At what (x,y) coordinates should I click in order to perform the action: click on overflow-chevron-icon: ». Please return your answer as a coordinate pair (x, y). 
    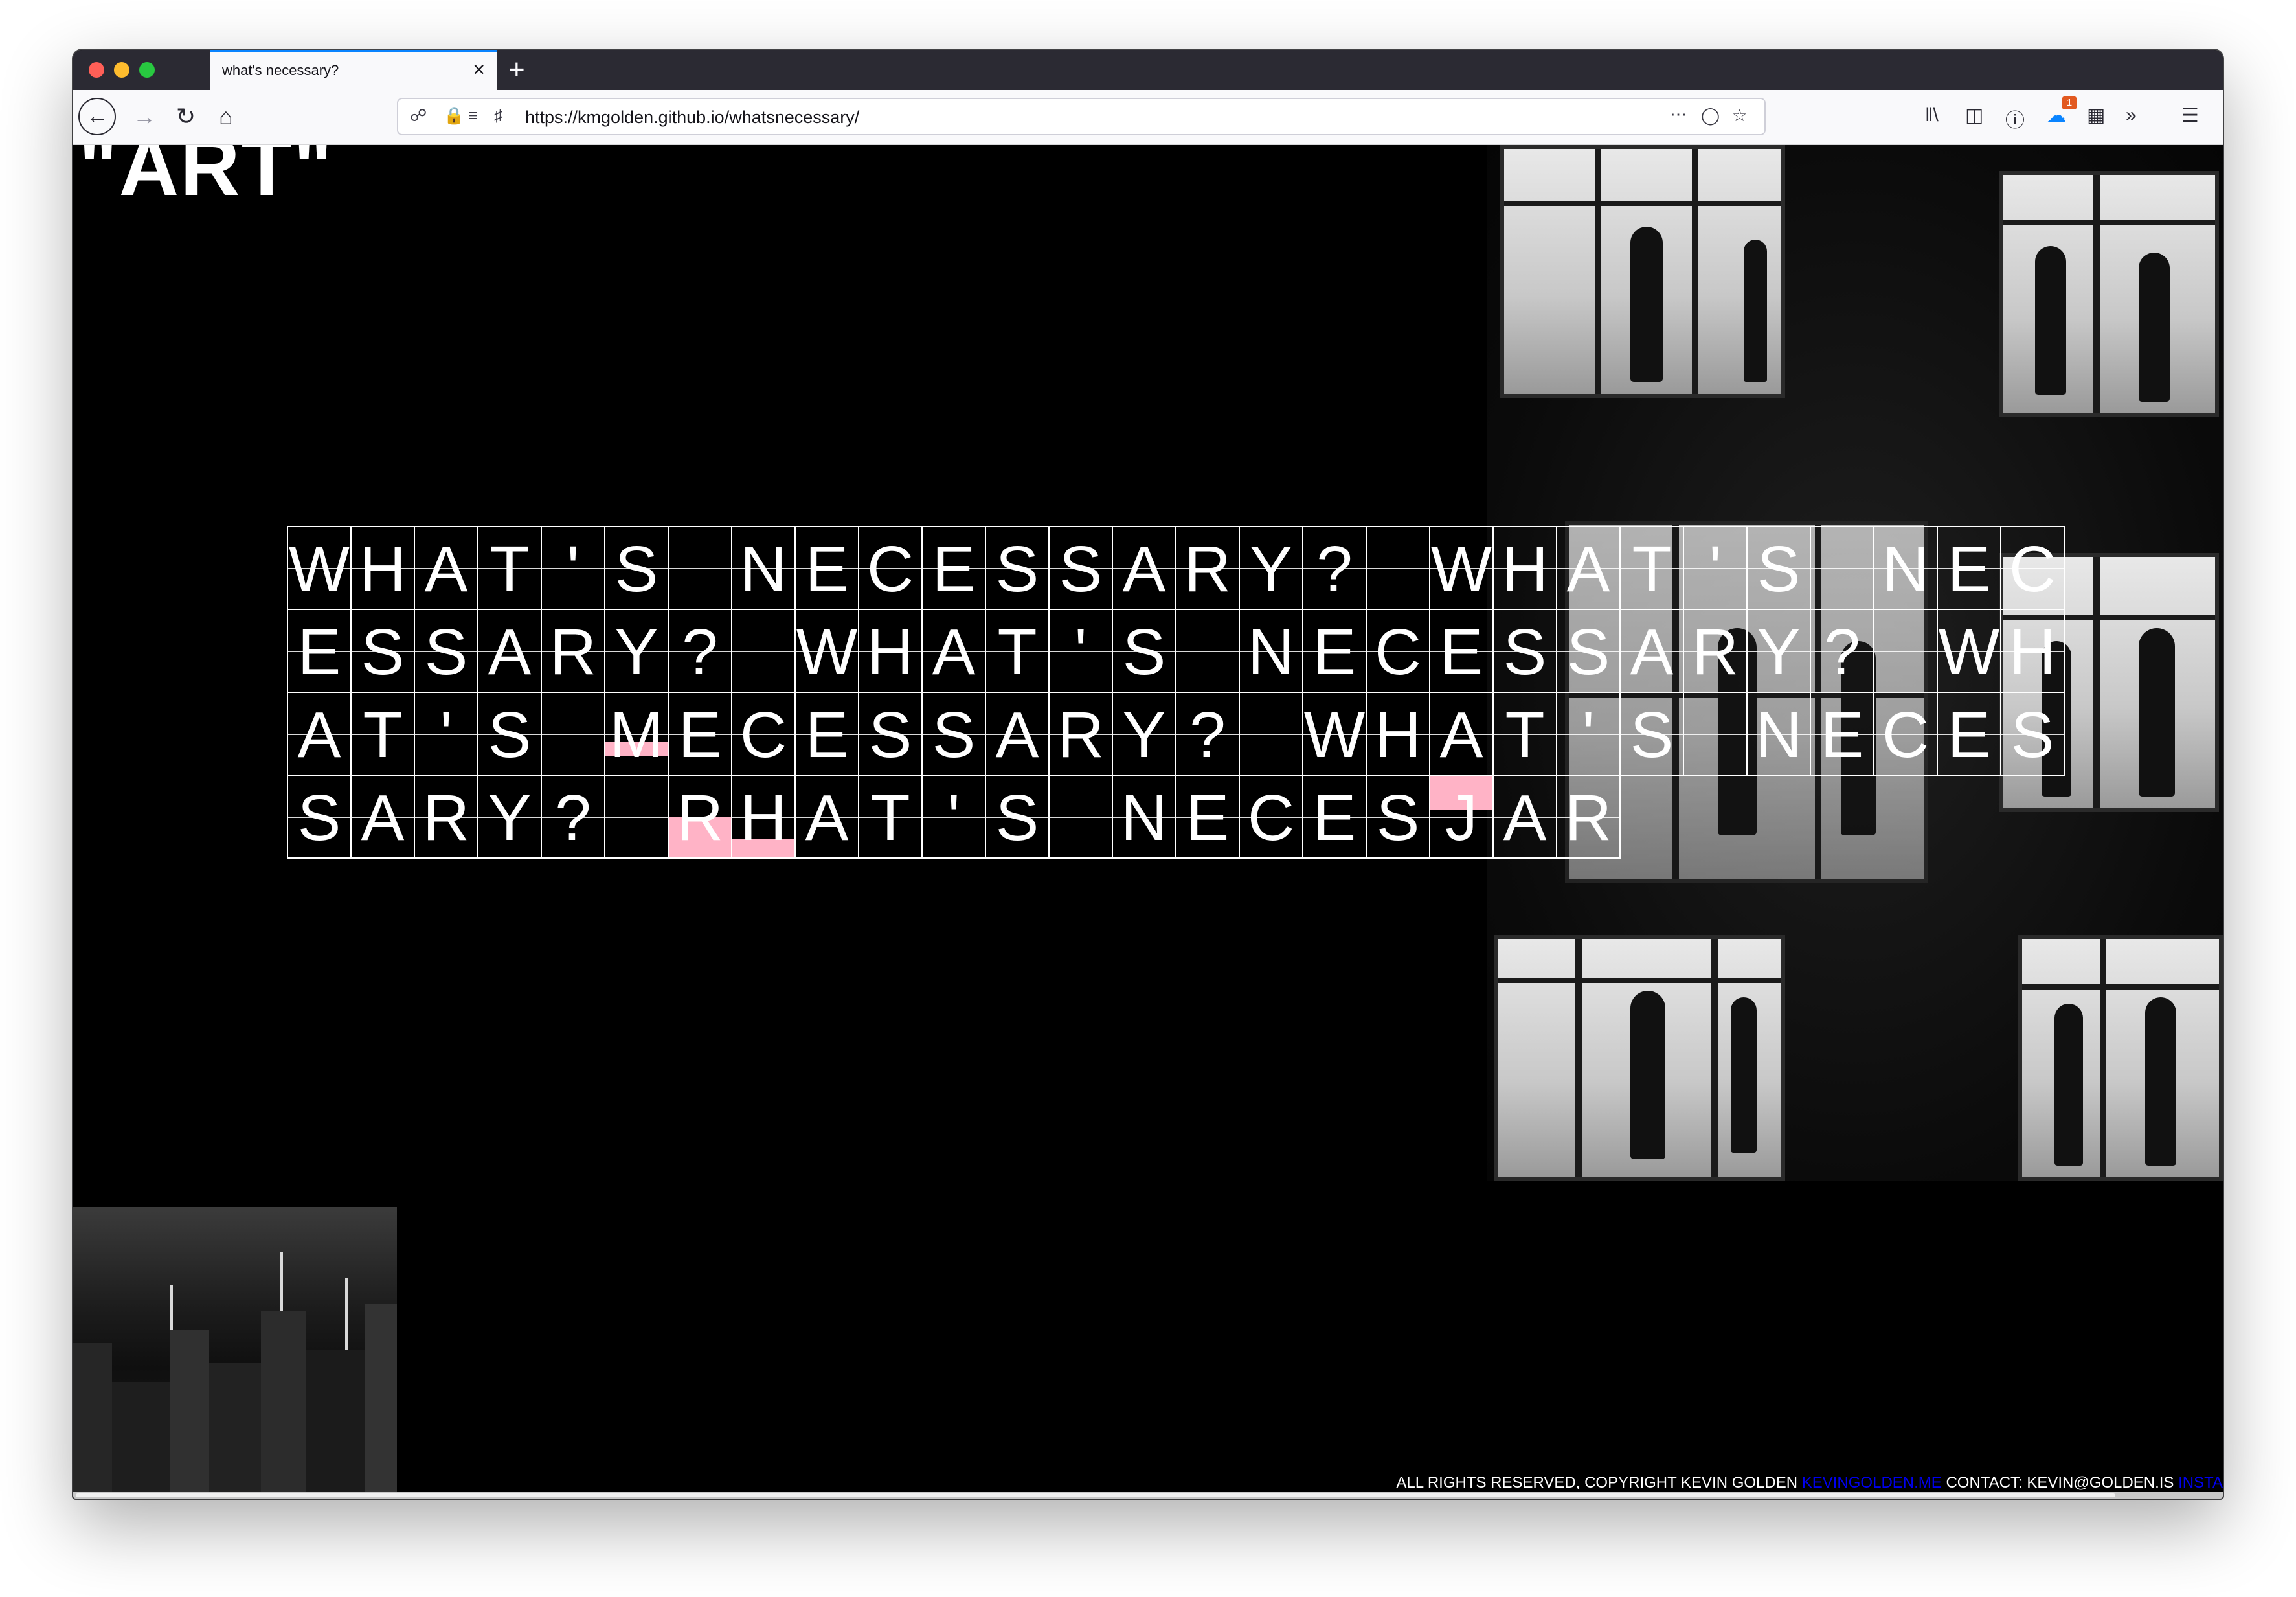
    Looking at the image, I should click on (2131, 115).